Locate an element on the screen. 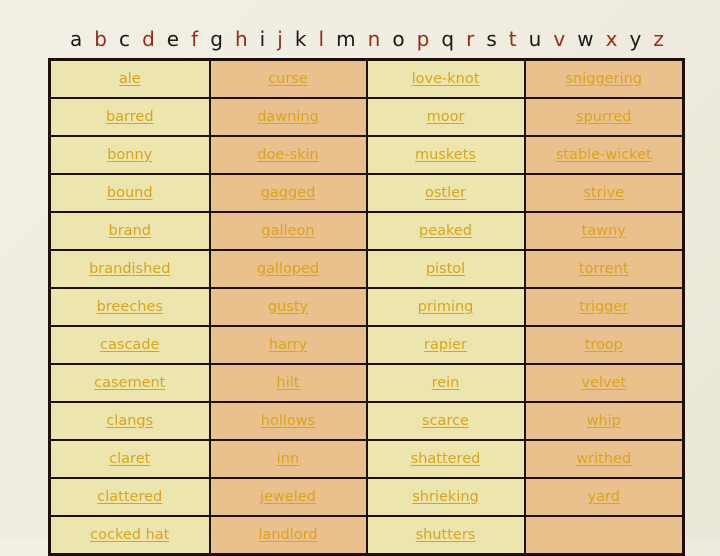 The height and width of the screenshot is (556, 720). word-cell: bound is located at coordinates (129, 193).